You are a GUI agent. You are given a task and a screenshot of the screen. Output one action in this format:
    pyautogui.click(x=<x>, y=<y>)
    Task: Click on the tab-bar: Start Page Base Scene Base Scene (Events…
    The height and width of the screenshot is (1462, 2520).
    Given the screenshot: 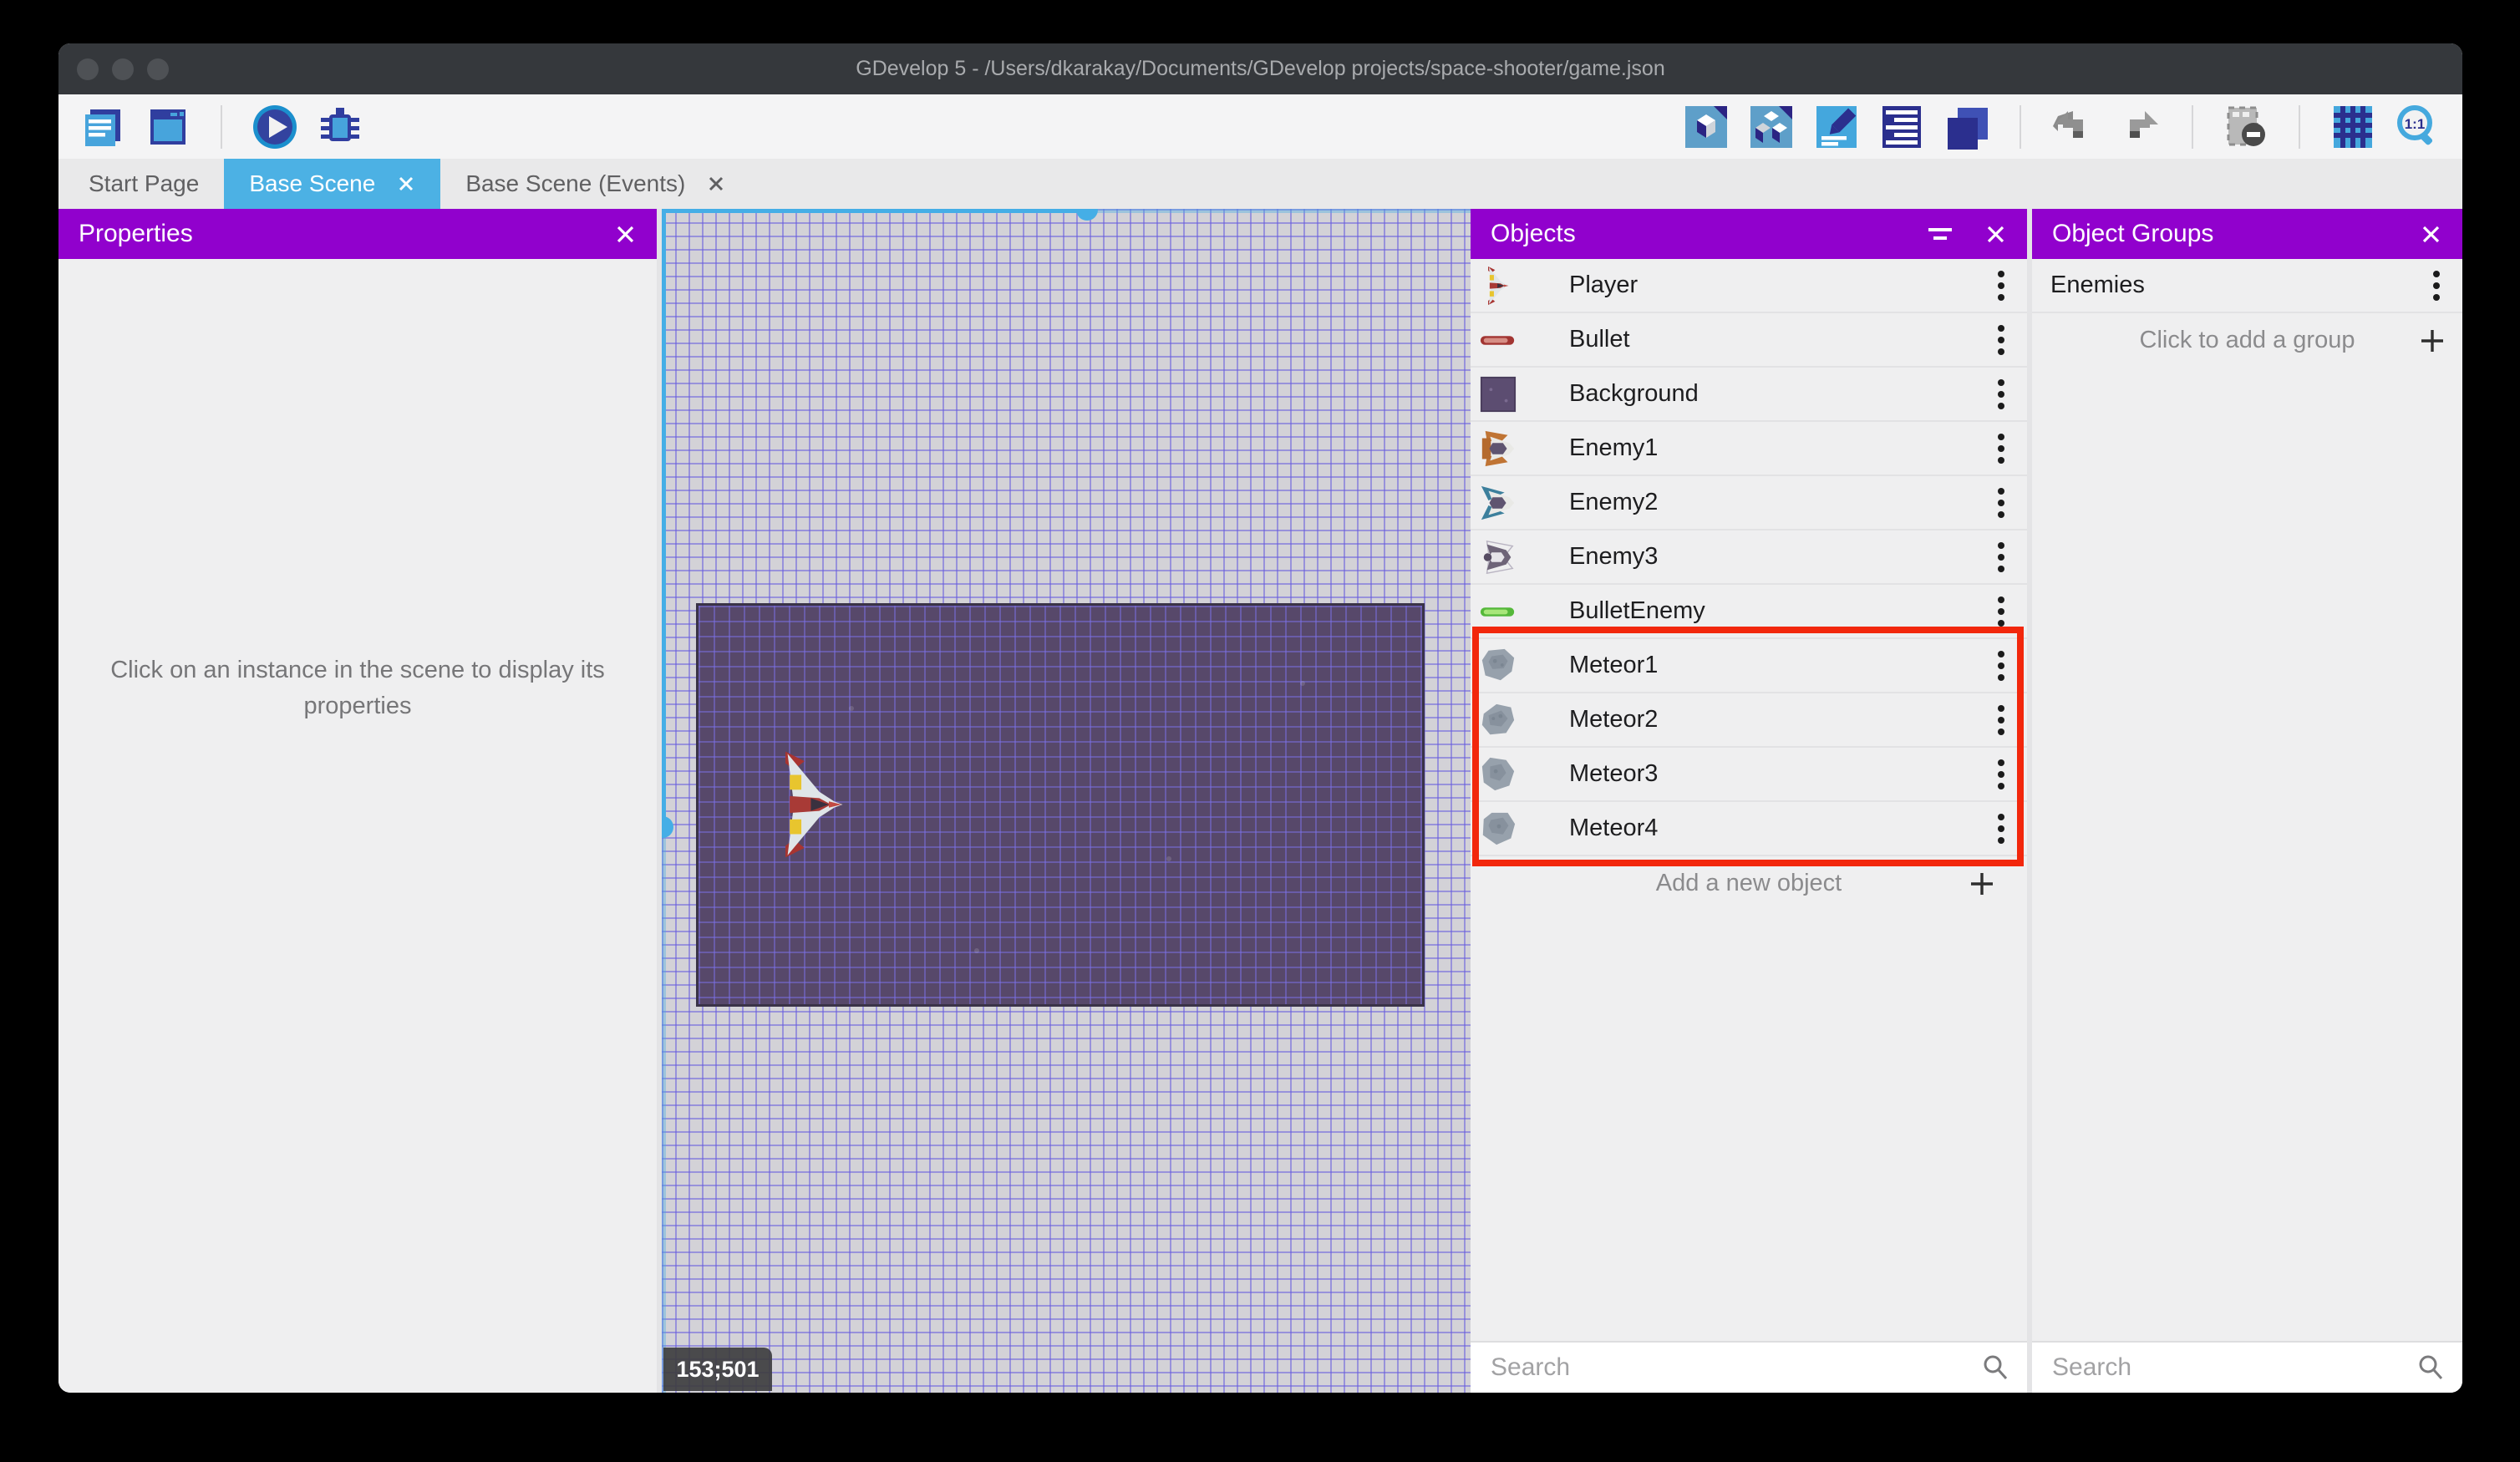 What is the action you would take?
    pyautogui.click(x=1260, y=184)
    